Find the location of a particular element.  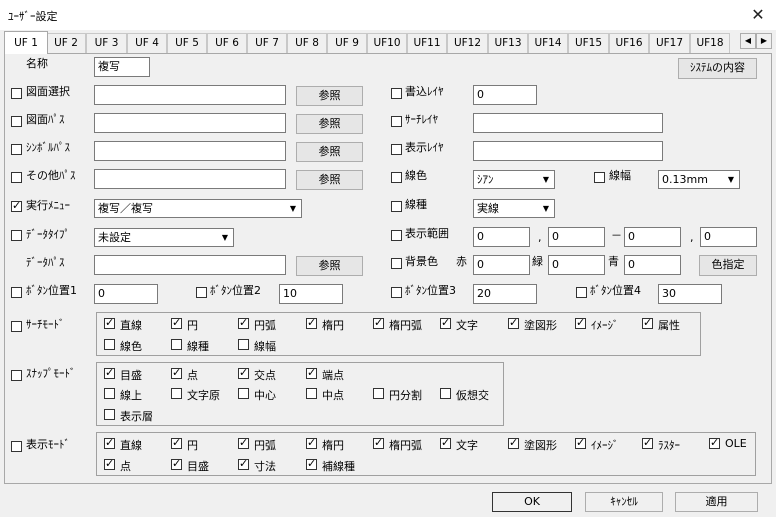

system-content-button: ｼｽﾃﾑの内容 is located at coordinates (717, 68).